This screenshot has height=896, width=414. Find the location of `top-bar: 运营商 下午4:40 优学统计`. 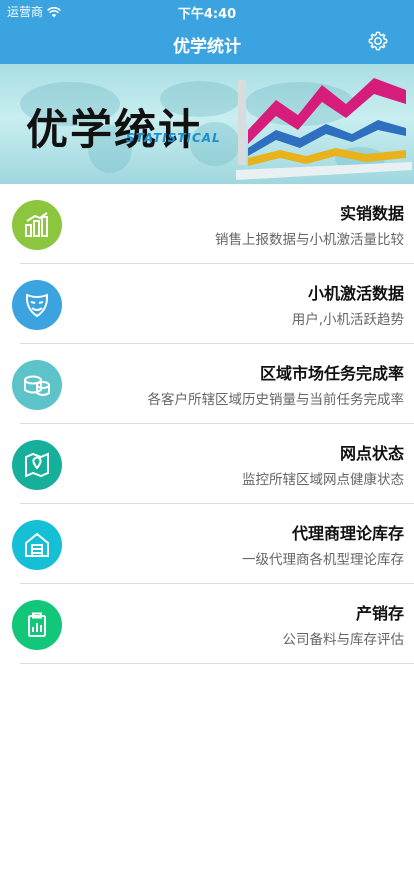

top-bar: 运营商 下午4:40 优学统计 is located at coordinates (207, 32).